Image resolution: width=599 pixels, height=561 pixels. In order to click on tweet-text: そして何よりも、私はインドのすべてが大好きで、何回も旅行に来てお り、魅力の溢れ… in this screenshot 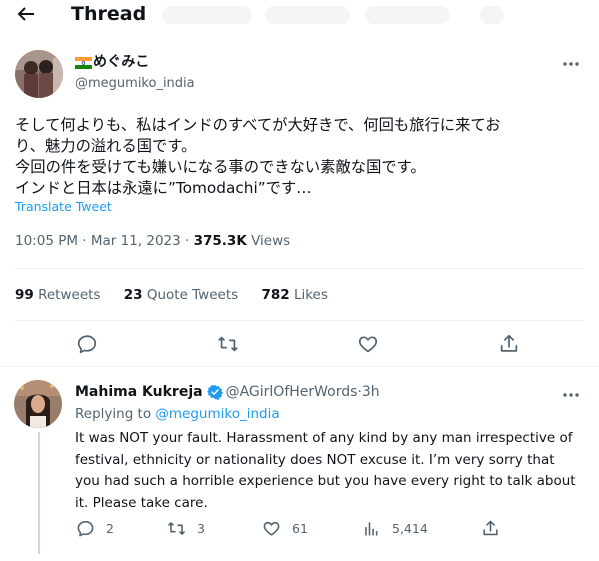, I will do `click(302, 157)`.